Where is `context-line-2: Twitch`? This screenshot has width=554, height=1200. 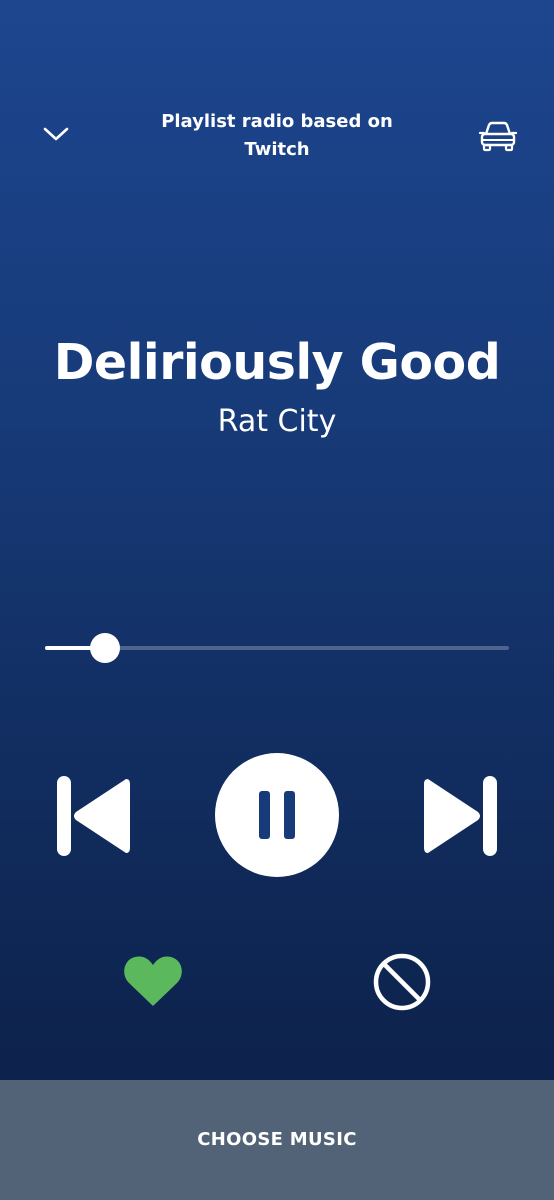
context-line-2: Twitch is located at coordinates (277, 149).